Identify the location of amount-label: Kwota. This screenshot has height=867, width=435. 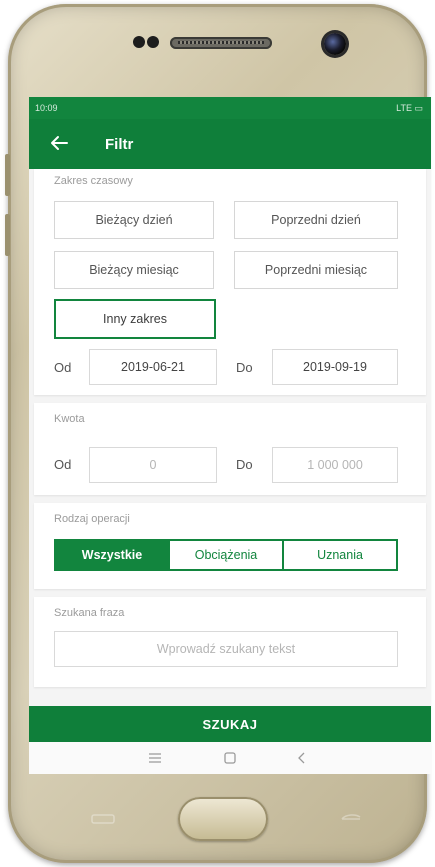
(69, 419).